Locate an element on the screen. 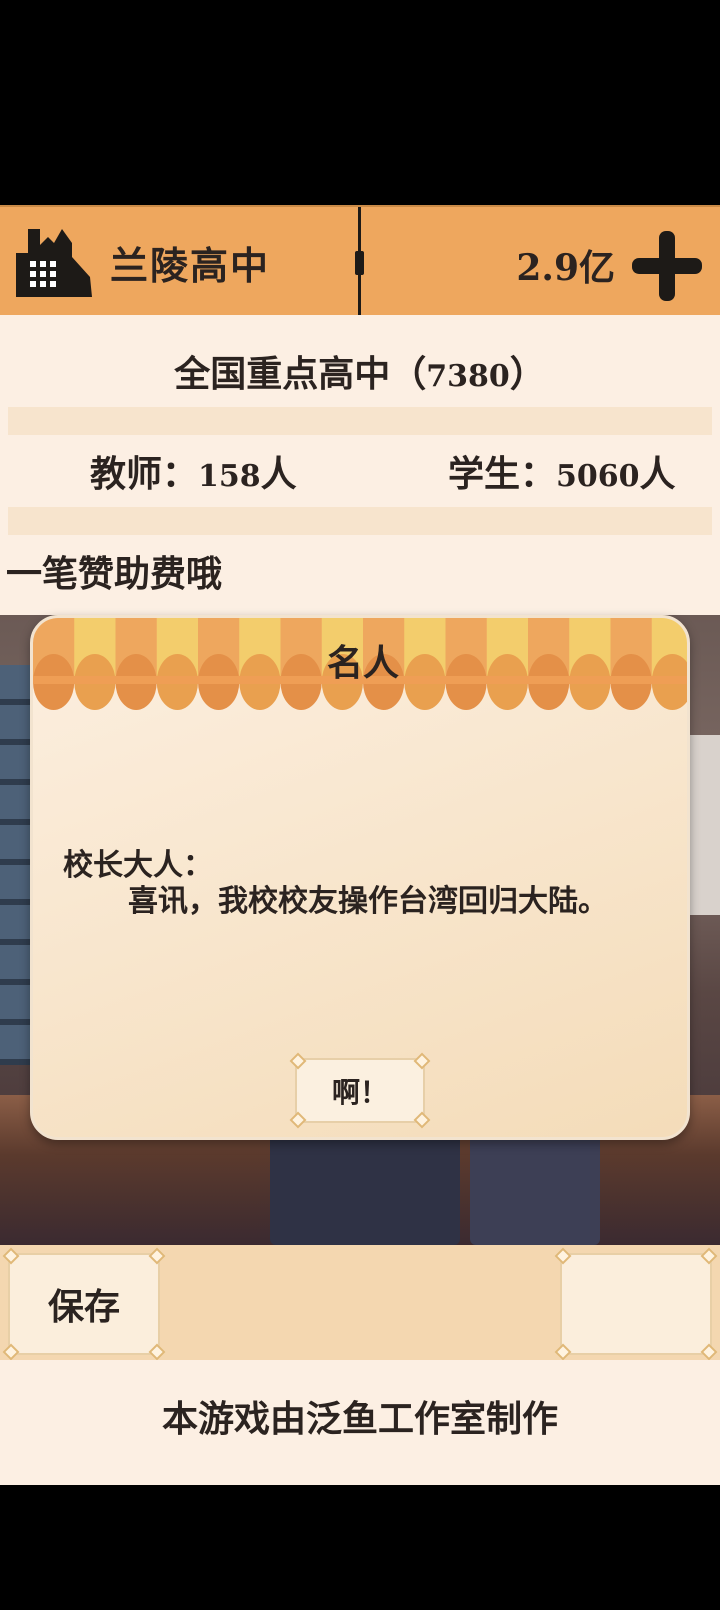 This screenshot has height=1610, width=720. credit-text: 本游戏由泛鱼工作室制作 is located at coordinates (359, 1419).